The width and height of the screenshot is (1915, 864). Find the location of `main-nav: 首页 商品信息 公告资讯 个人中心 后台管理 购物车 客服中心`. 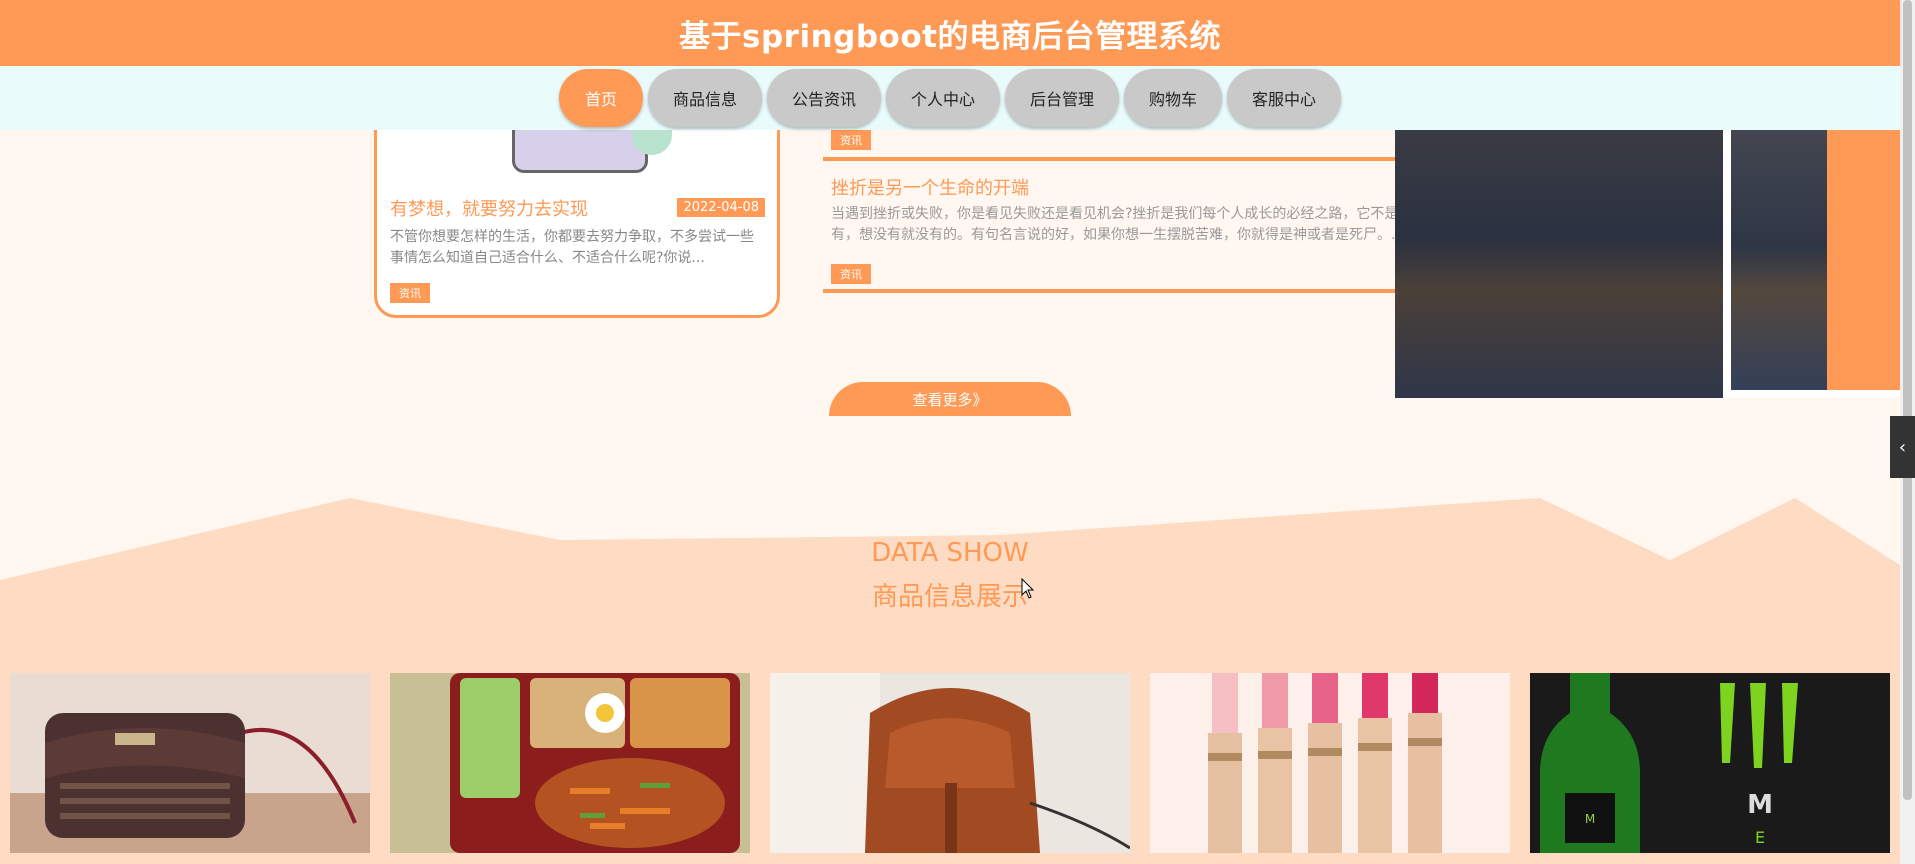

main-nav: 首页 商品信息 公告资讯 个人中心 后台管理 购物车 客服中心 is located at coordinates (950, 98).